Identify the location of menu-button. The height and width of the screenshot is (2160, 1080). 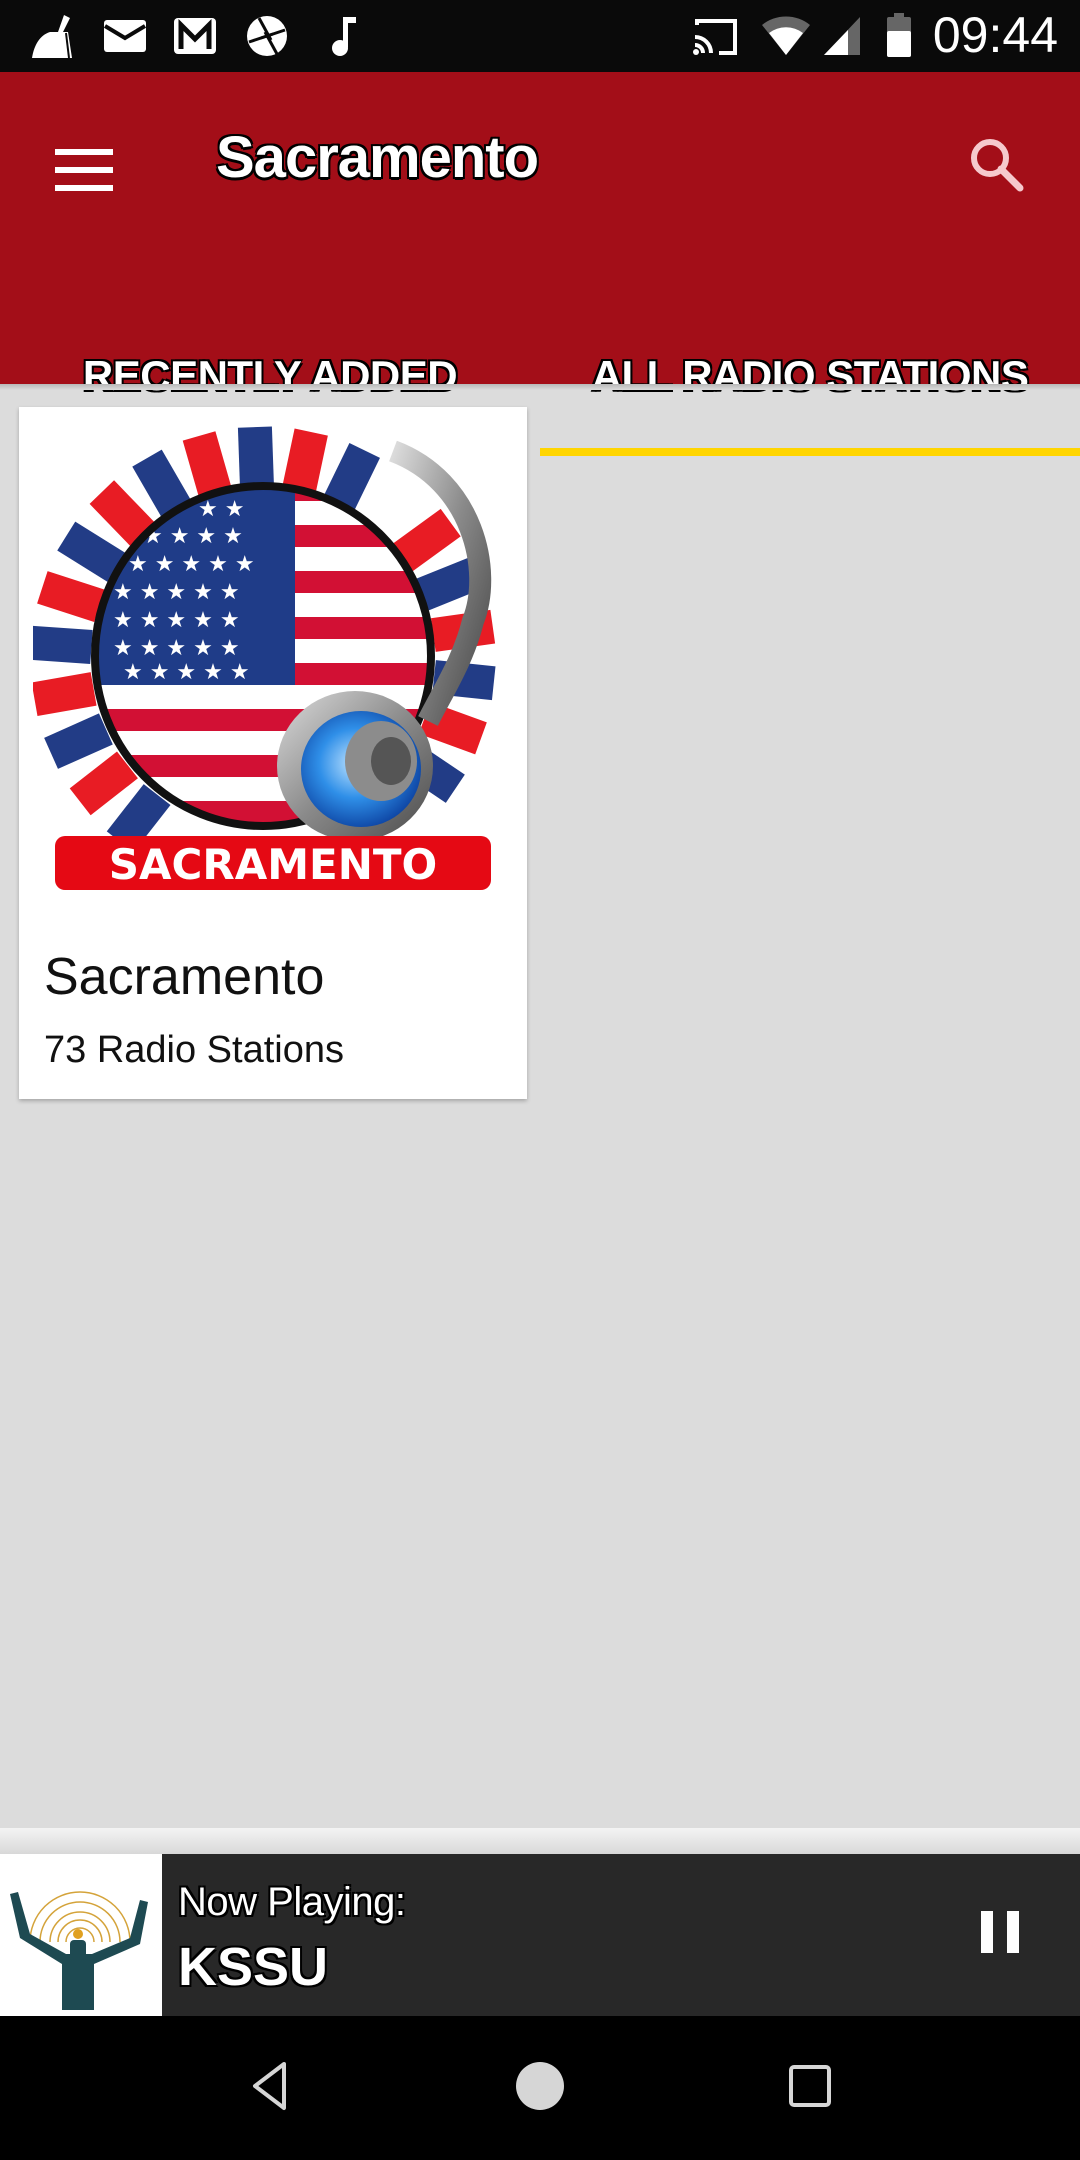
(84, 172).